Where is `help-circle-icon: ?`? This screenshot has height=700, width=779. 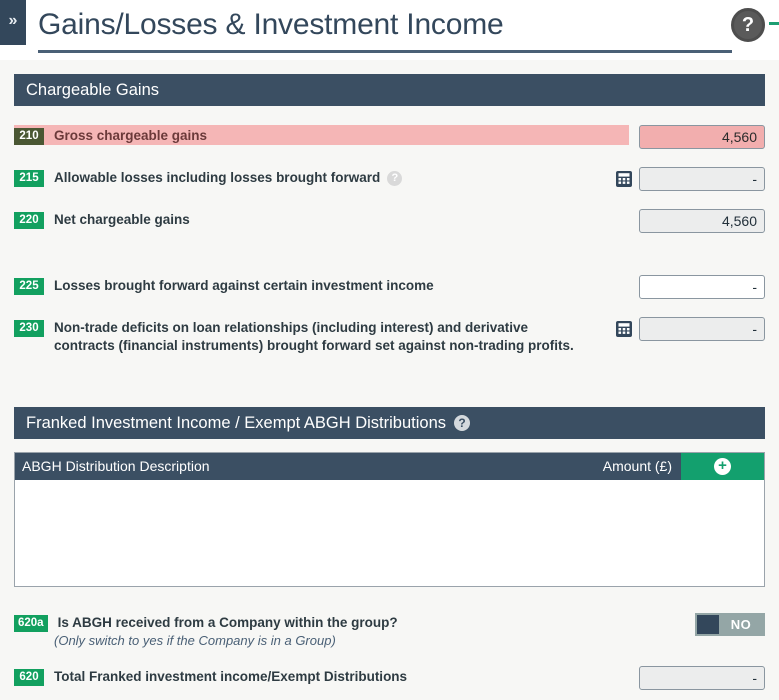
help-circle-icon: ? is located at coordinates (748, 25).